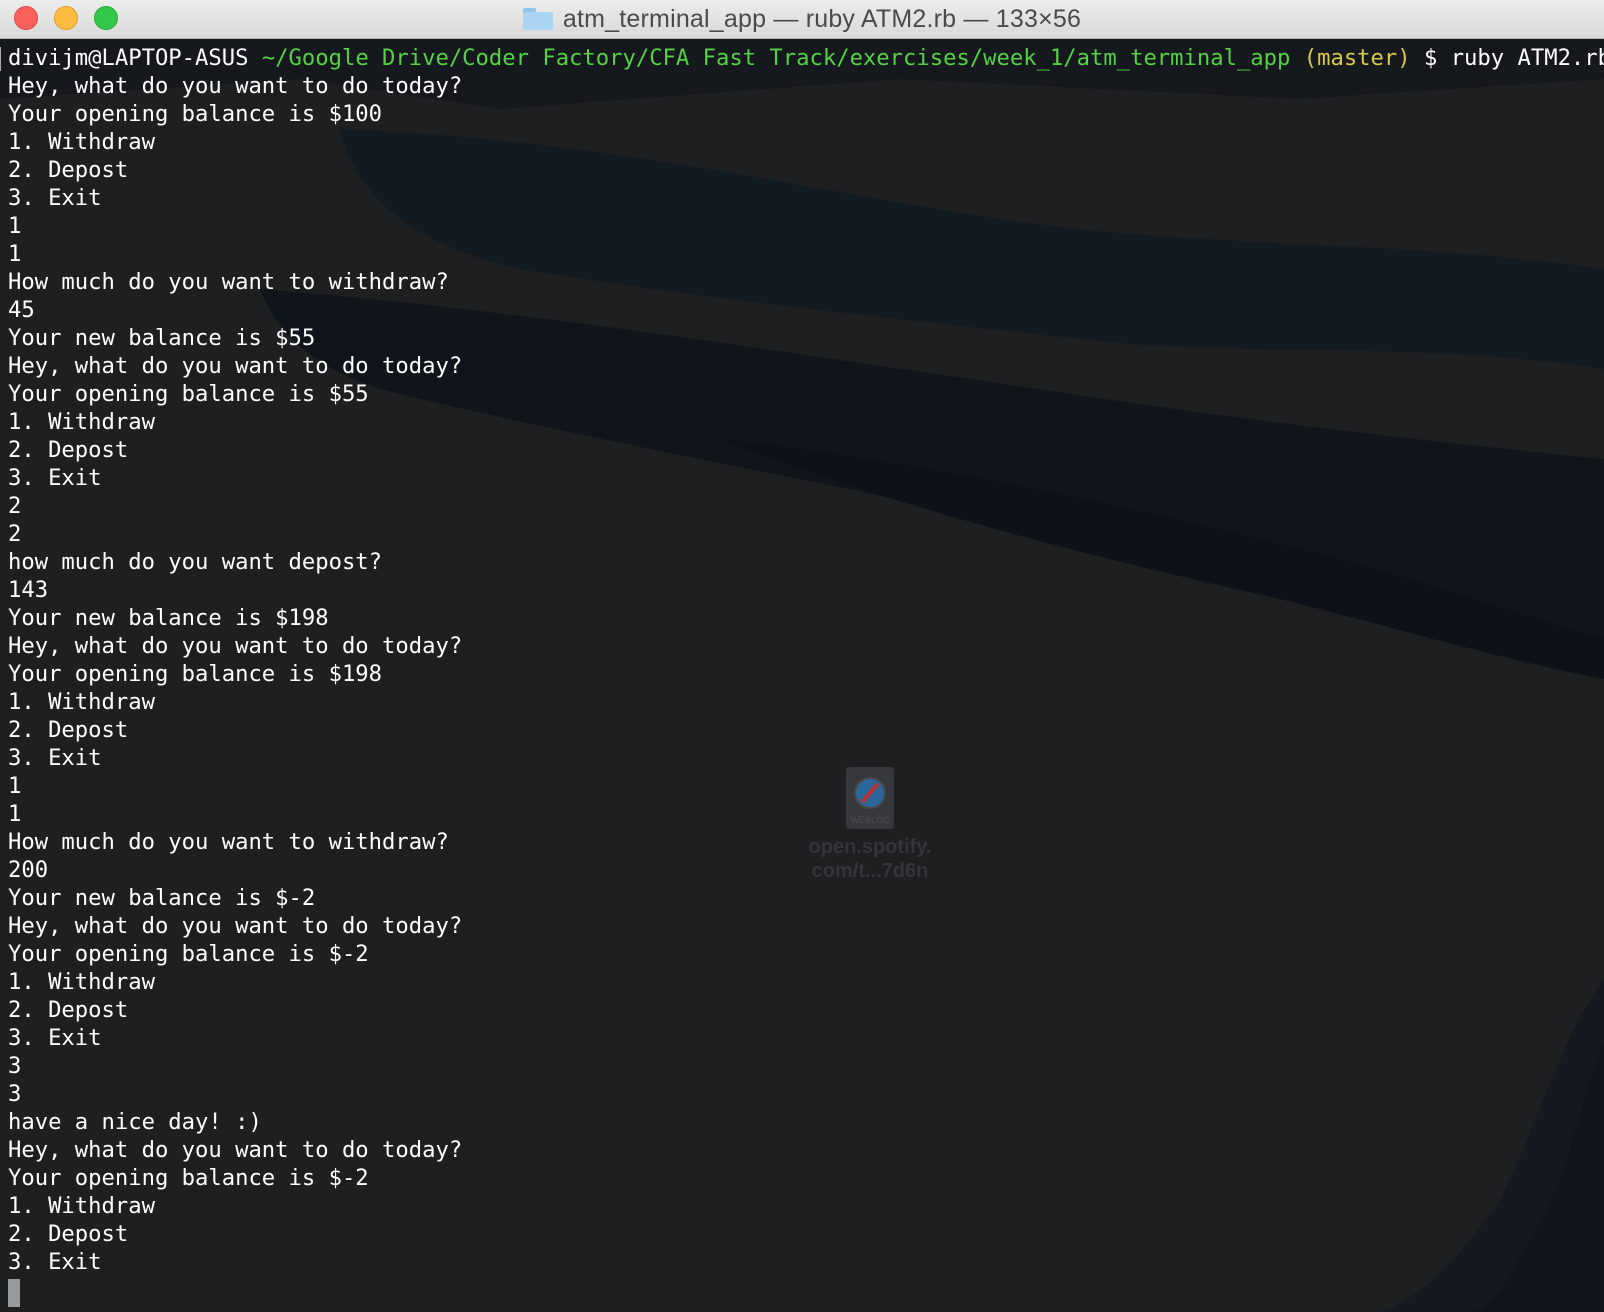 The width and height of the screenshot is (1604, 1312). Describe the element at coordinates (168, 618) in the screenshot. I see `output-line: Your new balance is $198` at that location.